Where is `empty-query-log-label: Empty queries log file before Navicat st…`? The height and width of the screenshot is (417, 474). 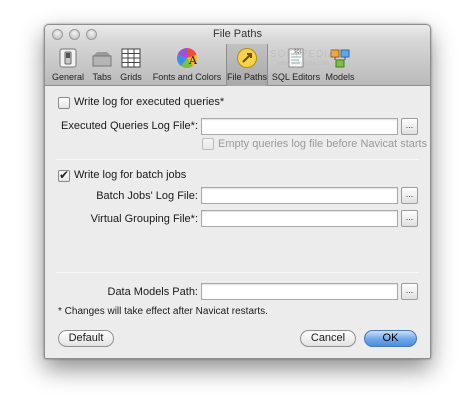 empty-query-log-label: Empty queries log file before Navicat st… is located at coordinates (323, 144).